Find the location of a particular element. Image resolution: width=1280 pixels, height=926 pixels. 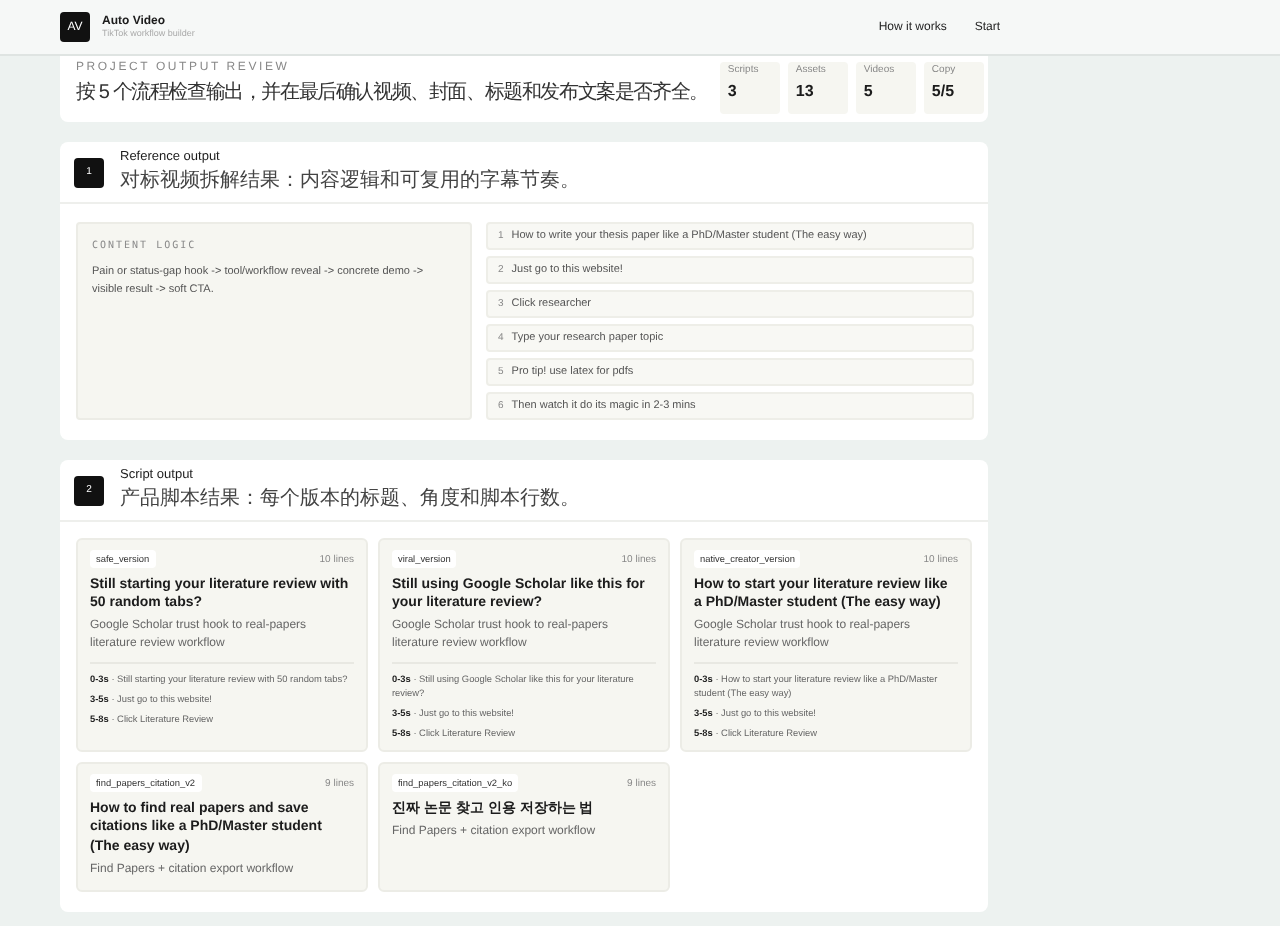

stat-value: 5 is located at coordinates (869, 91).